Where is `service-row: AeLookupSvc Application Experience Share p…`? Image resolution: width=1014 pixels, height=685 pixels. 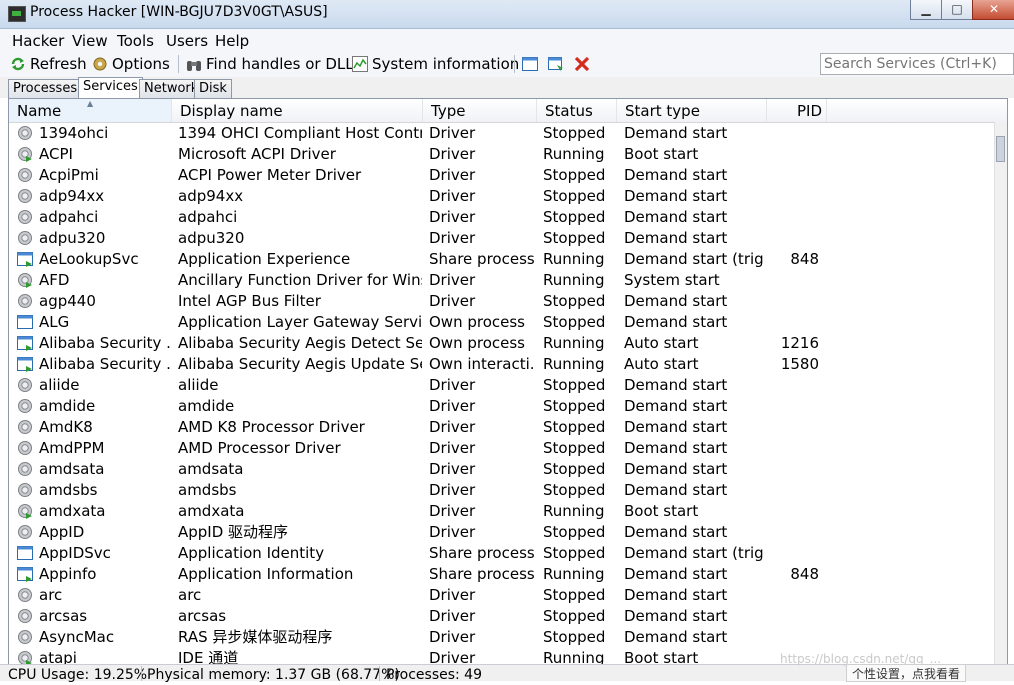 service-row: AeLookupSvc Application Experience Share p… is located at coordinates (508, 258).